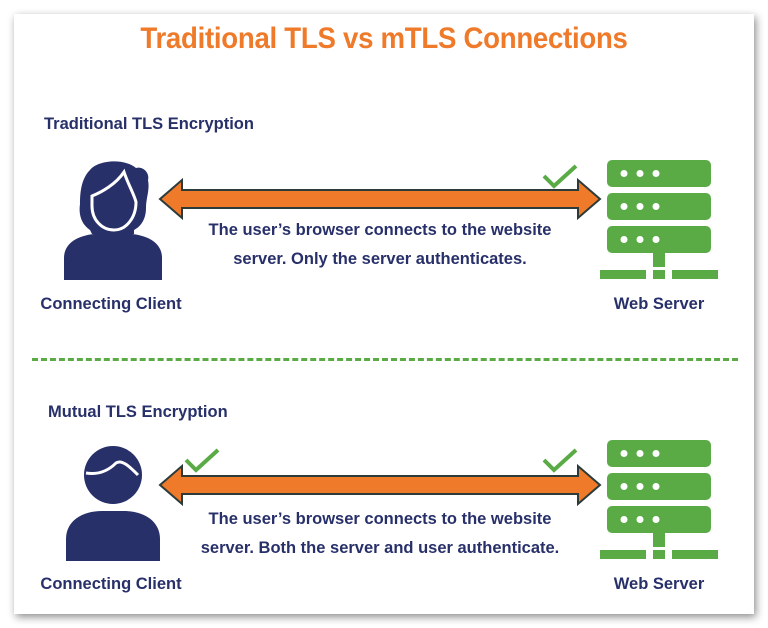 The width and height of the screenshot is (768, 628). Describe the element at coordinates (380, 485) in the screenshot. I see `bidirectional-arrow-mutual` at that location.